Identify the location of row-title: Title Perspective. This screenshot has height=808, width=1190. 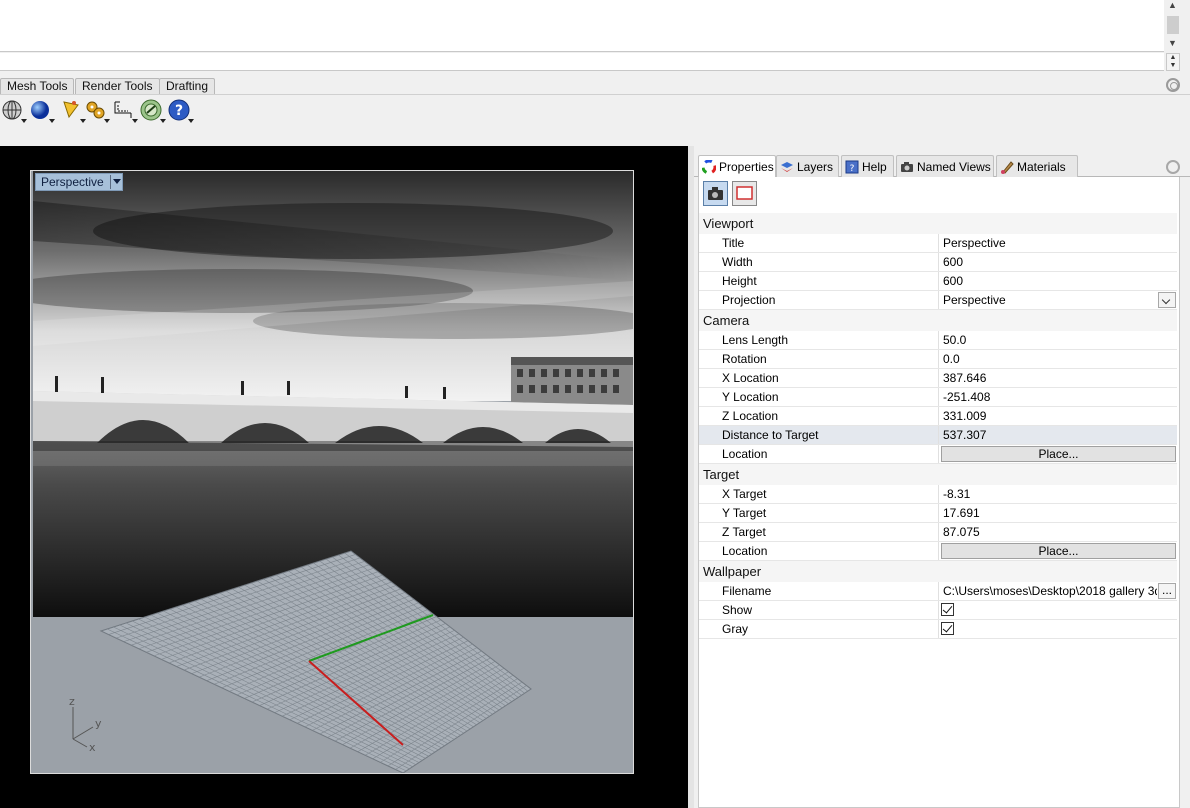
(938, 243).